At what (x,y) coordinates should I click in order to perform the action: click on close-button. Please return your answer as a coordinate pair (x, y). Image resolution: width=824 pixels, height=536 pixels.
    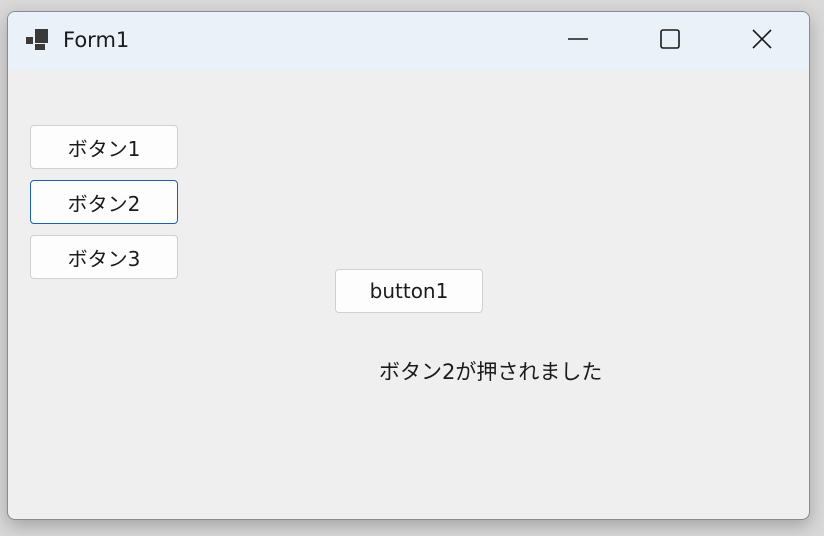
    Looking at the image, I should click on (762, 40).